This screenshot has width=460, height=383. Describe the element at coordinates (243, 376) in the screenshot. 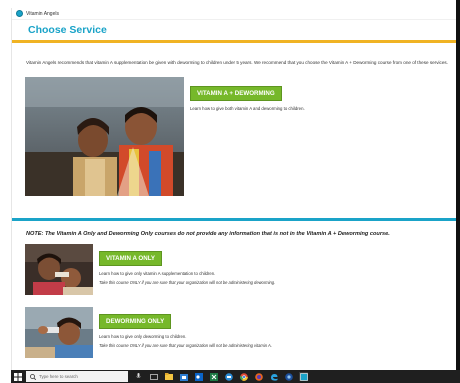

I see `chrome-icon` at that location.